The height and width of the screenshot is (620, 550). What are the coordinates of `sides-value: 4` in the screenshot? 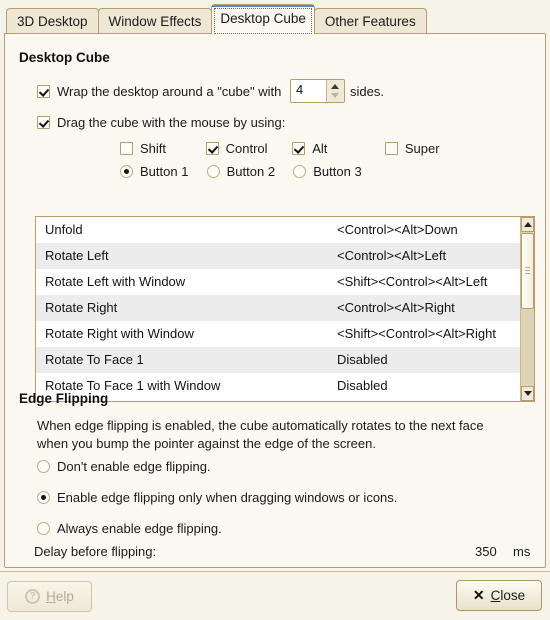 It's located at (299, 89).